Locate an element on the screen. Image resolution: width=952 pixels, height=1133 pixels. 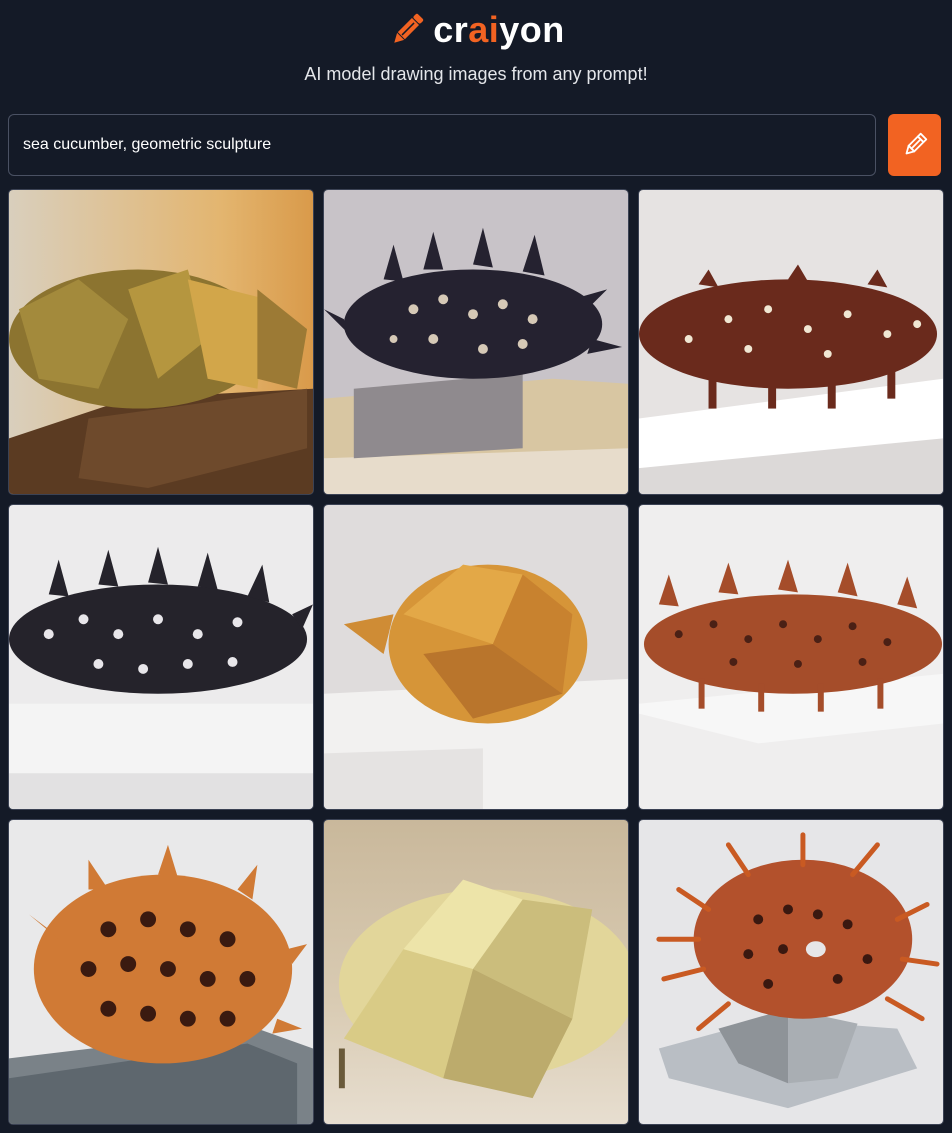
prompt-input is located at coordinates (442, 145).